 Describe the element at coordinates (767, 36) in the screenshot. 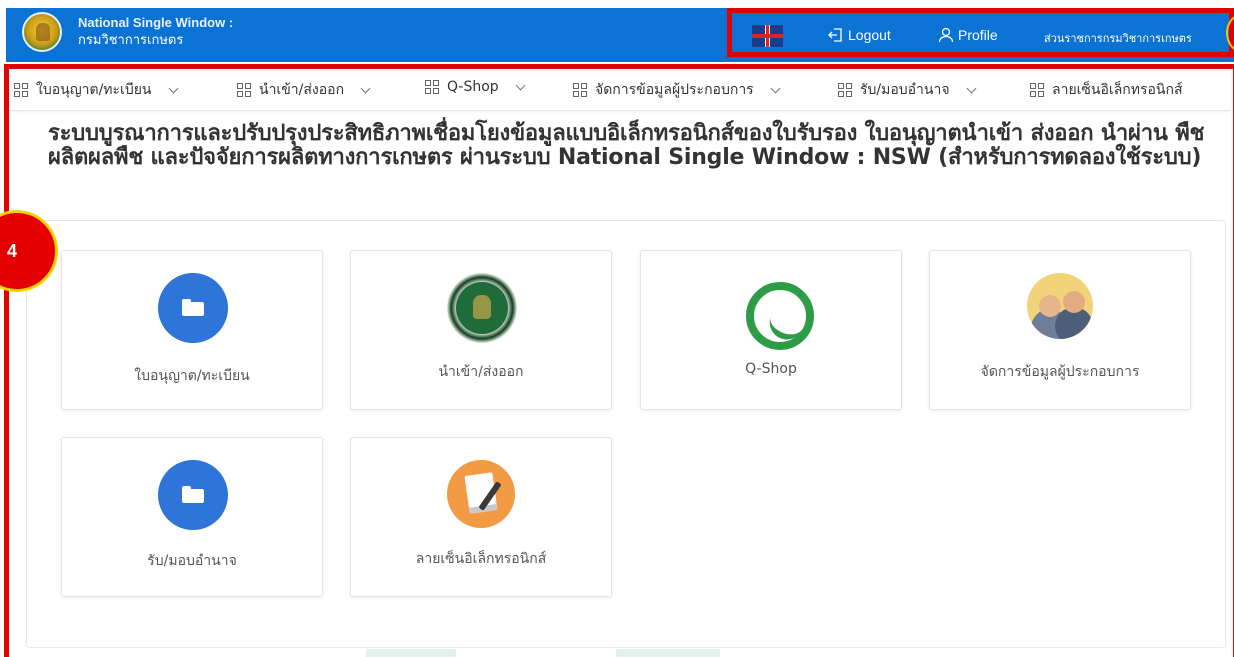

I see `uk-flag-icon` at that location.